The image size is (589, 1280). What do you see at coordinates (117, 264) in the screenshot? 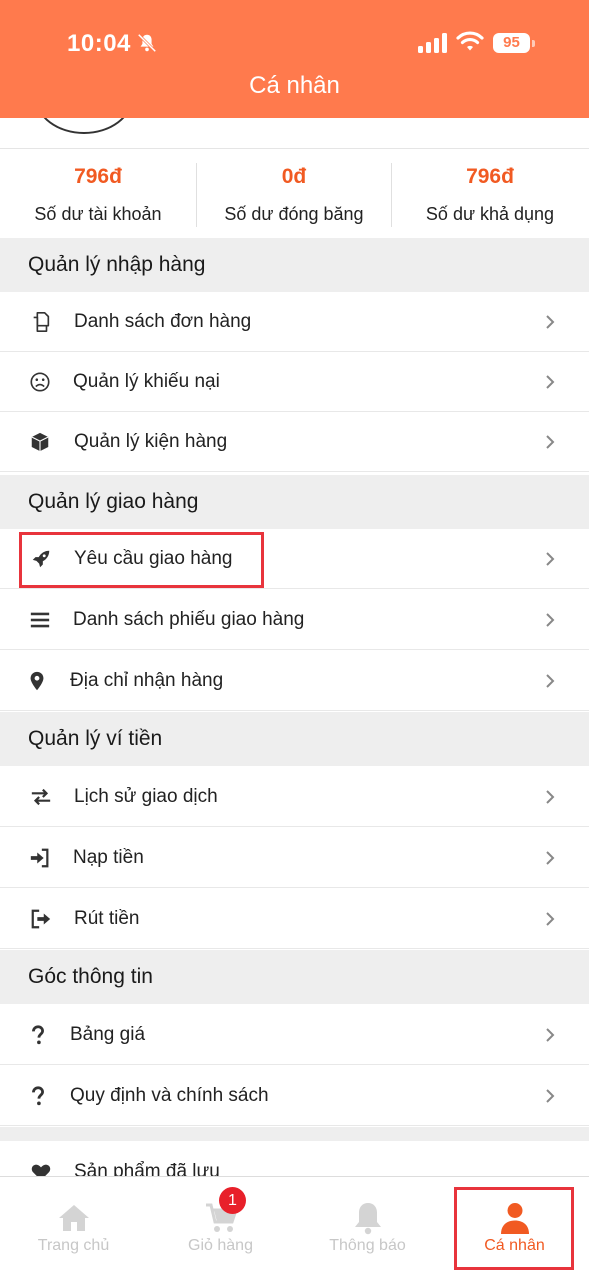
I see `section-title: Quản lý nhập hàng` at bounding box center [117, 264].